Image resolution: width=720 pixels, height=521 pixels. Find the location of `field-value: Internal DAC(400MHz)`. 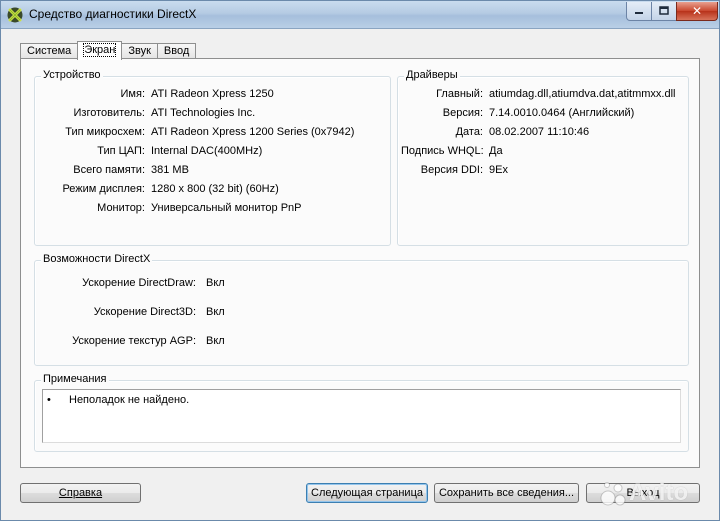

field-value: Internal DAC(400MHz) is located at coordinates (207, 151).